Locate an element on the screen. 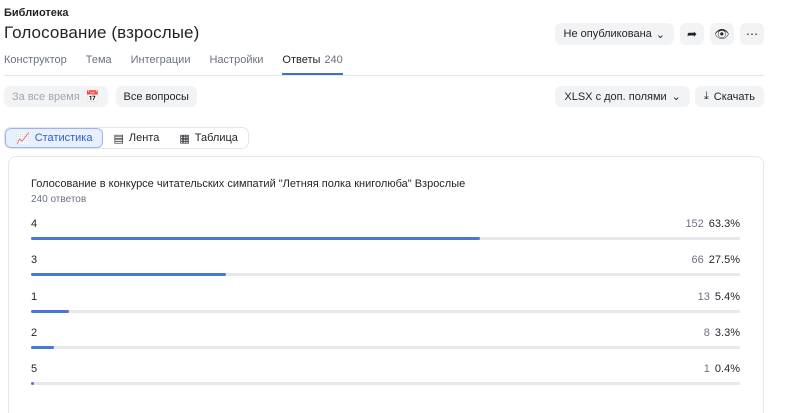 This screenshot has width=800, height=413. export-format-dropdown: XLSX с доп. полями ⌄ is located at coordinates (622, 96).